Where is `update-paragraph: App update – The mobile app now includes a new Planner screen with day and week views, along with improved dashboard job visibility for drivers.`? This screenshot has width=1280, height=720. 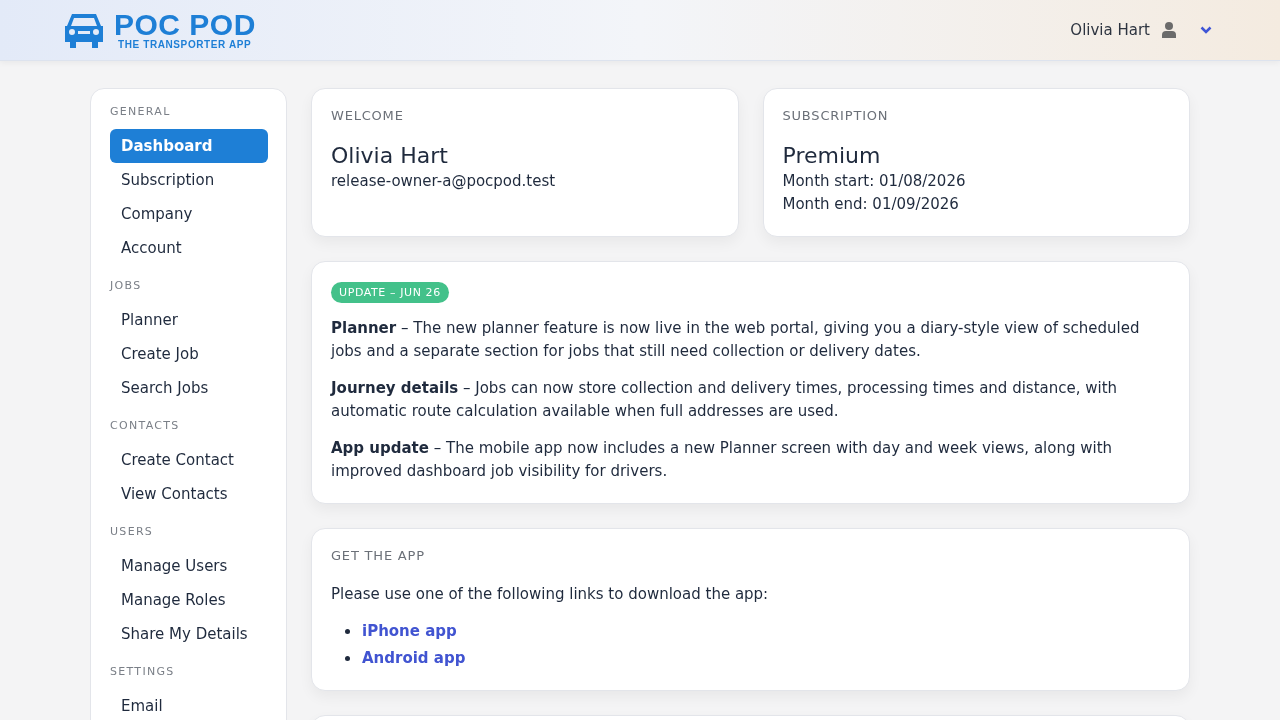
update-paragraph: App update – The mobile app now includes a new Planner screen with day and week views, along with improved dashboard job visibility for drivers. is located at coordinates (722, 460).